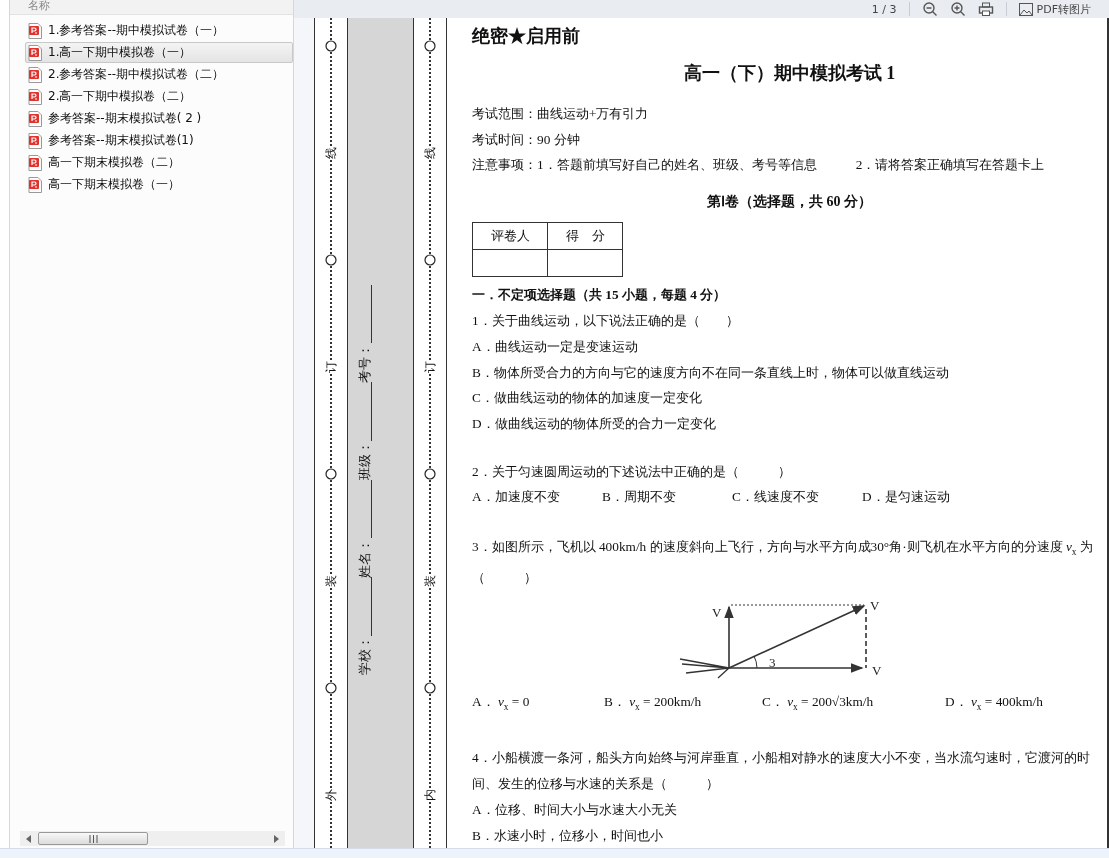 Image resolution: width=1109 pixels, height=858 pixels. What do you see at coordinates (331, 795) in the screenshot?
I see `binding-mark: 外` at bounding box center [331, 795].